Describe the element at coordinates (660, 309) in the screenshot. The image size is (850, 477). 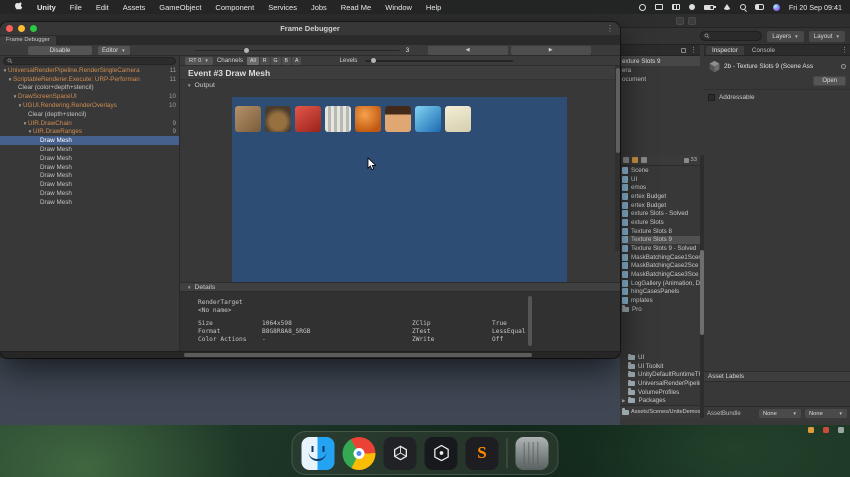
I see `project-item: Pro` at that location.